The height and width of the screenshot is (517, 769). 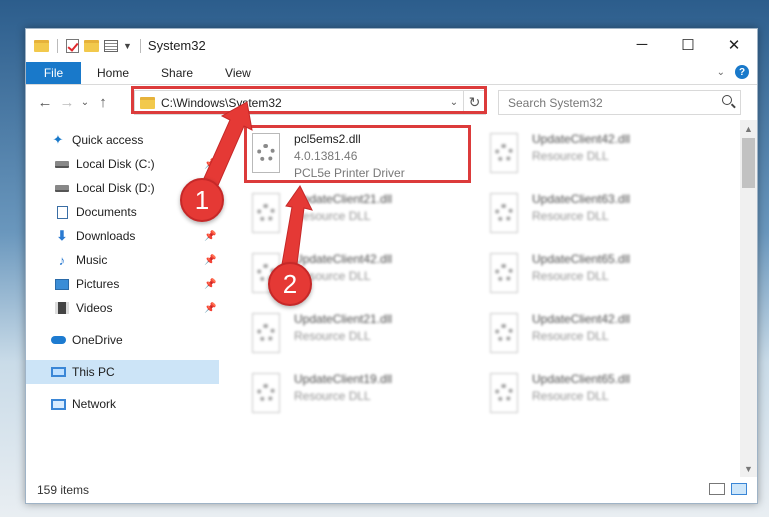 I want to click on nav-item-this-pc: This PC, so click(x=122, y=372).